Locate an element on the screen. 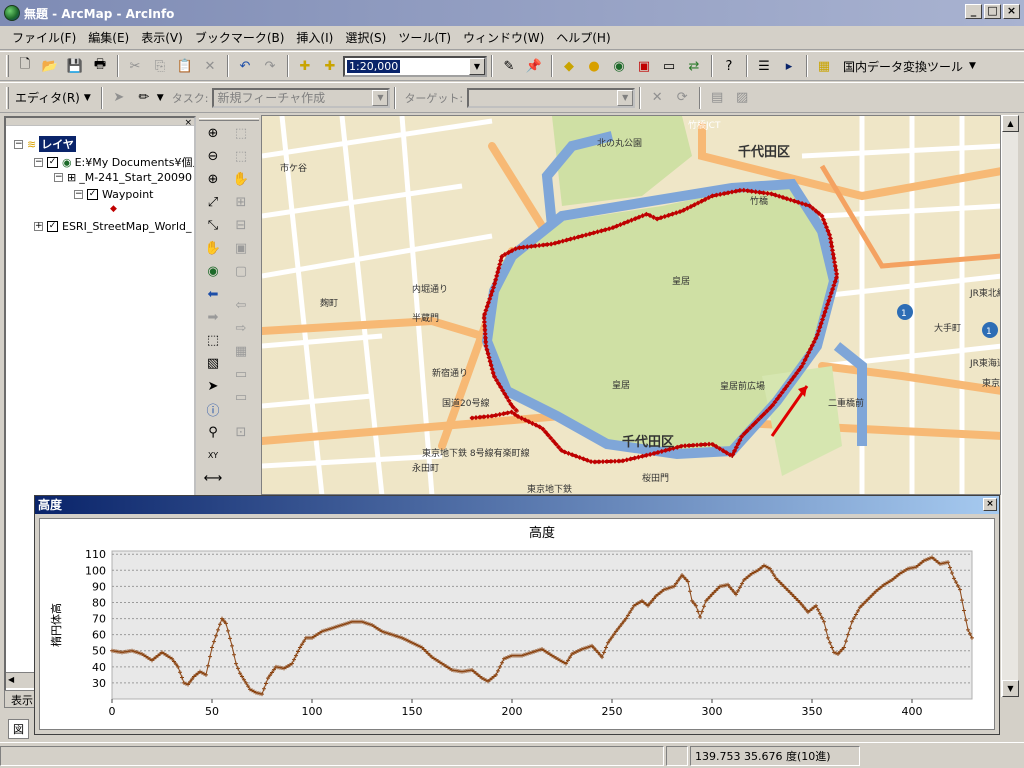  open-folder-icon: 📂 is located at coordinates (50, 66).